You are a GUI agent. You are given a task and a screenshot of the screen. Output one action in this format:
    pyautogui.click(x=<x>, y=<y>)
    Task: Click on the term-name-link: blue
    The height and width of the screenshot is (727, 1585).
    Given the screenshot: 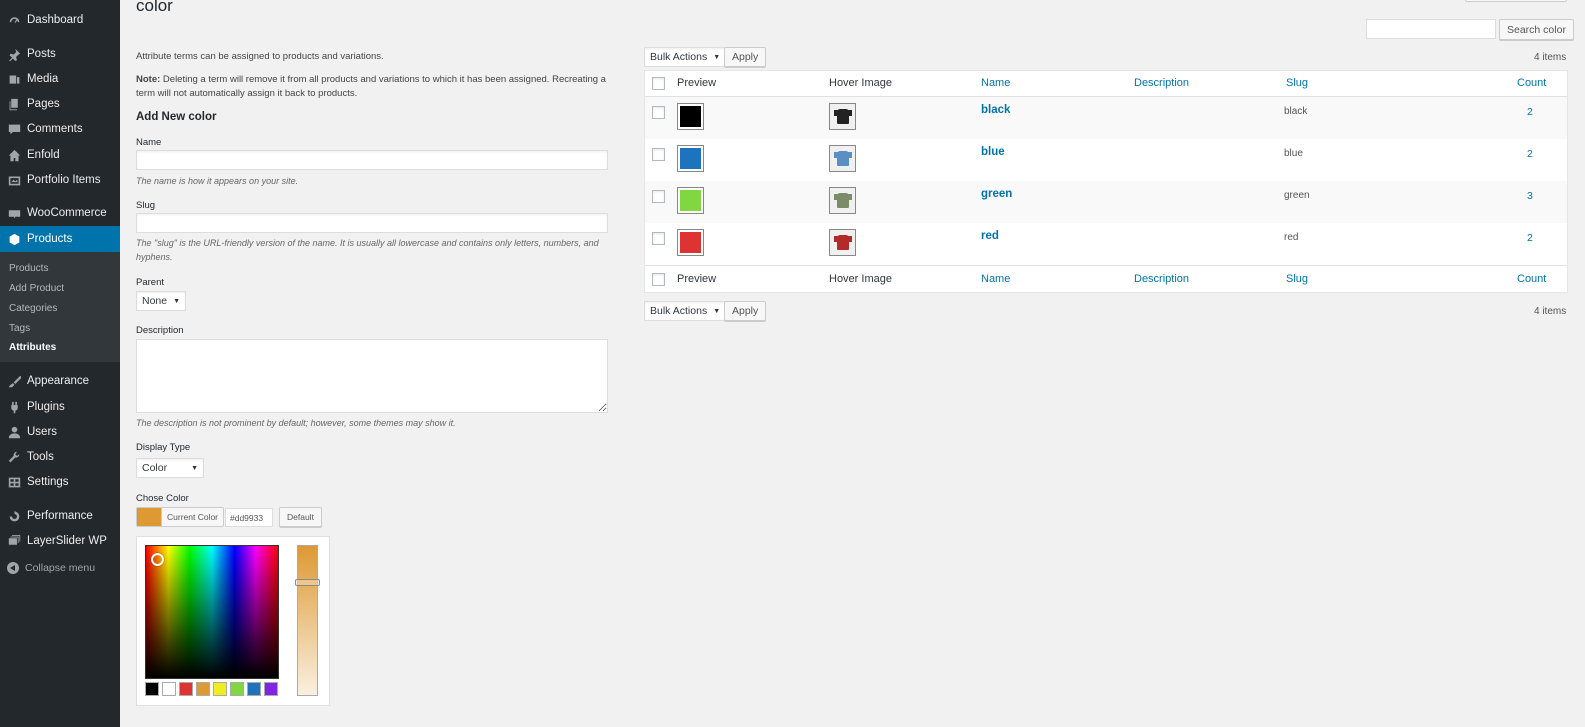 What is the action you would take?
    pyautogui.click(x=993, y=152)
    